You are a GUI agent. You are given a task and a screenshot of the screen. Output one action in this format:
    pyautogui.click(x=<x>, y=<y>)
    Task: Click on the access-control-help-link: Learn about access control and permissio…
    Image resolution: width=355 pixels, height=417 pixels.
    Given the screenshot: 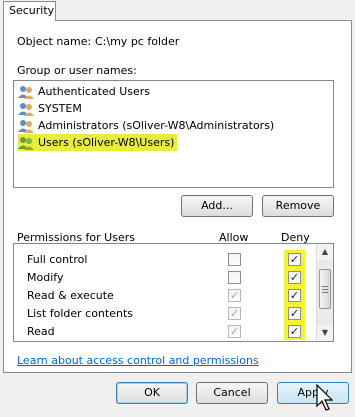 What is the action you would take?
    pyautogui.click(x=138, y=360)
    